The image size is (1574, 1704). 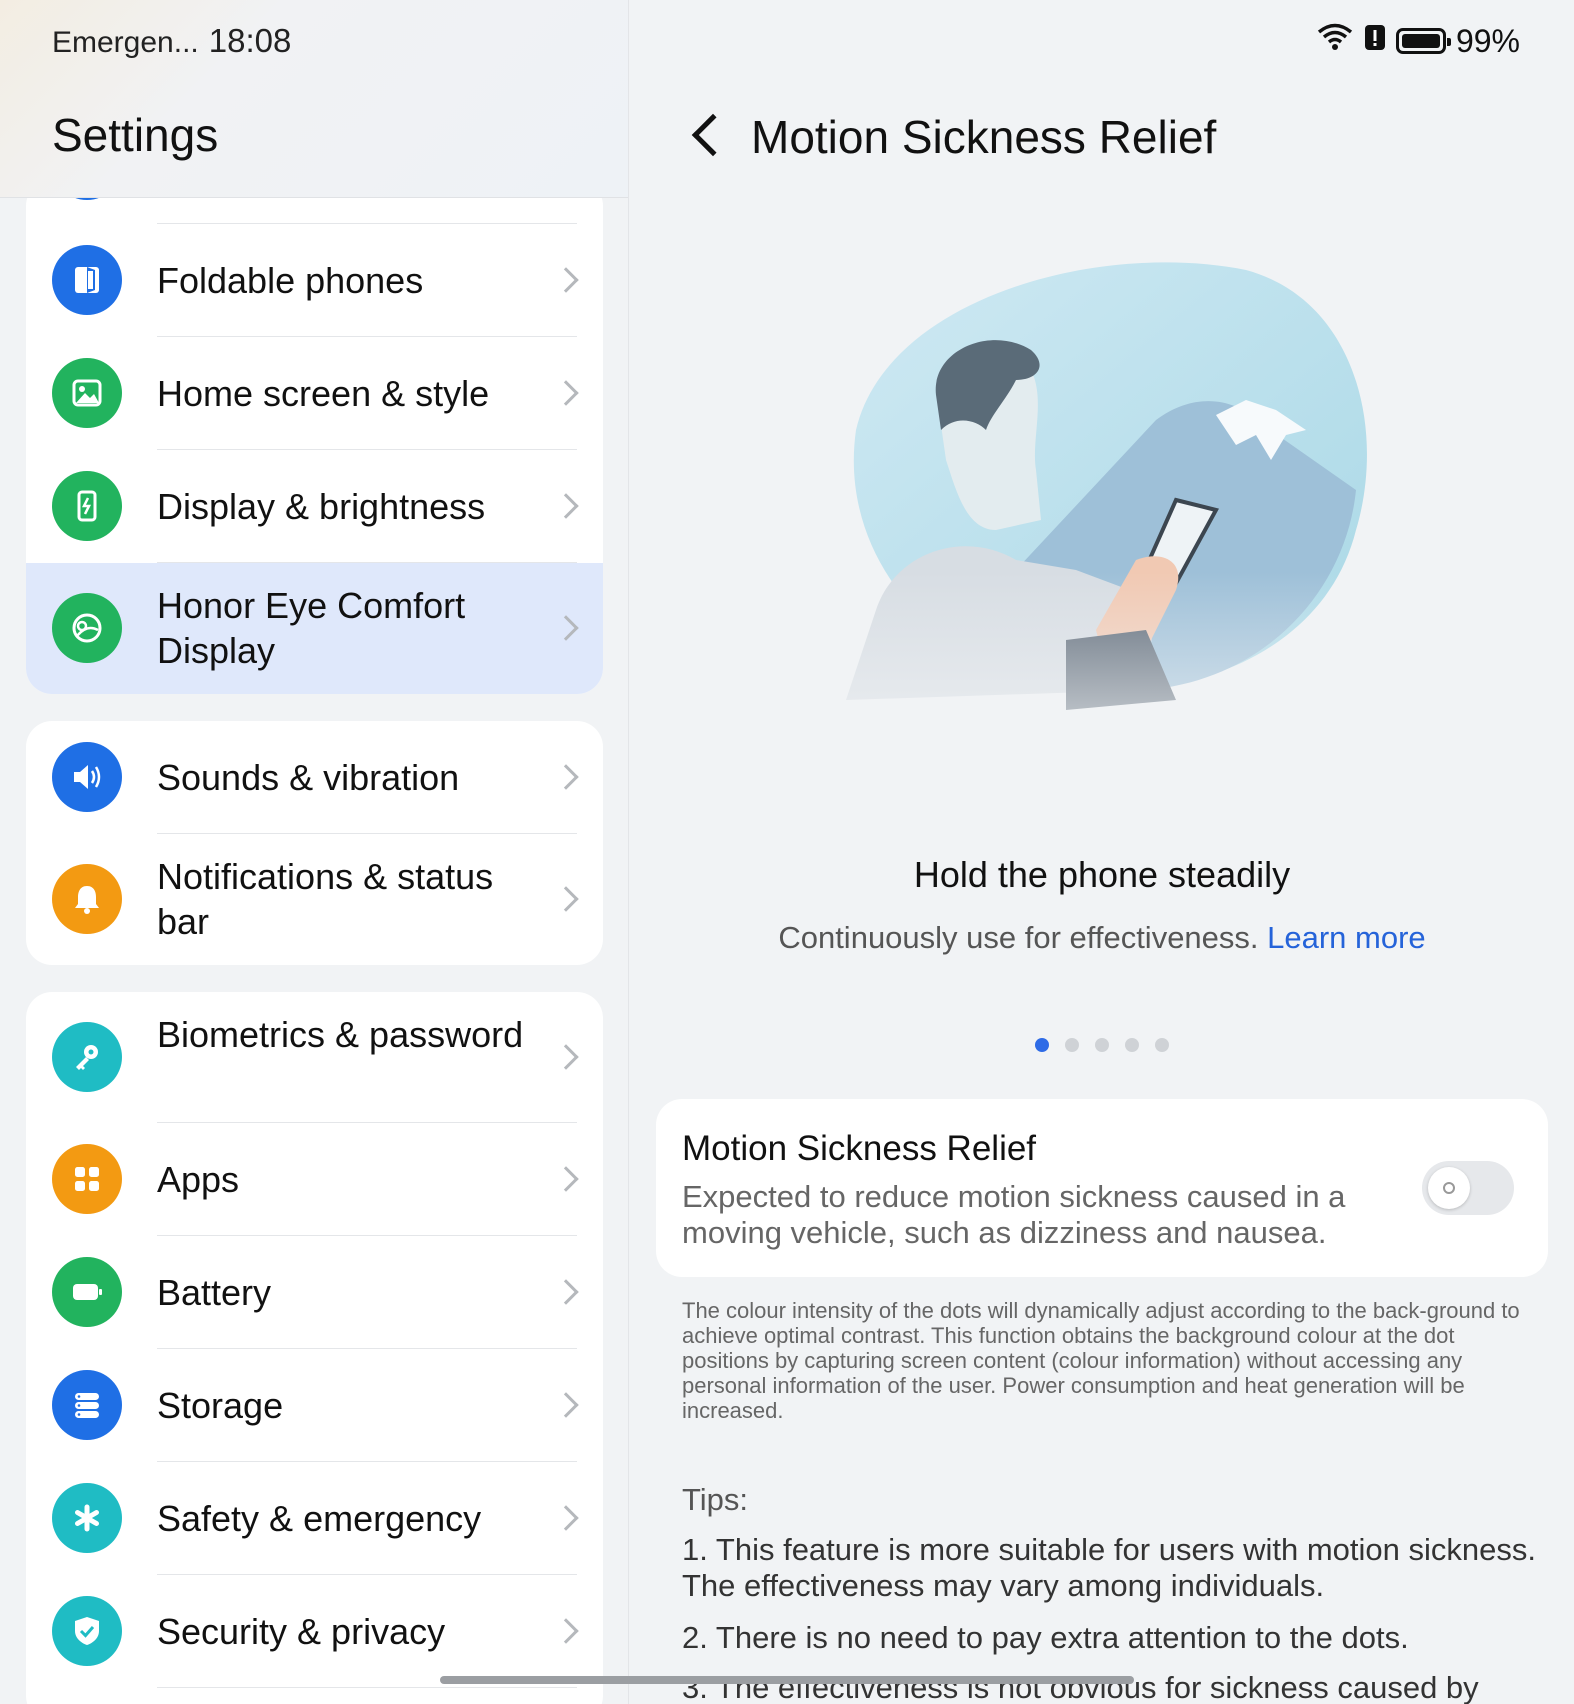 I want to click on detail-title: Motion Sickness Relief, so click(x=984, y=137).